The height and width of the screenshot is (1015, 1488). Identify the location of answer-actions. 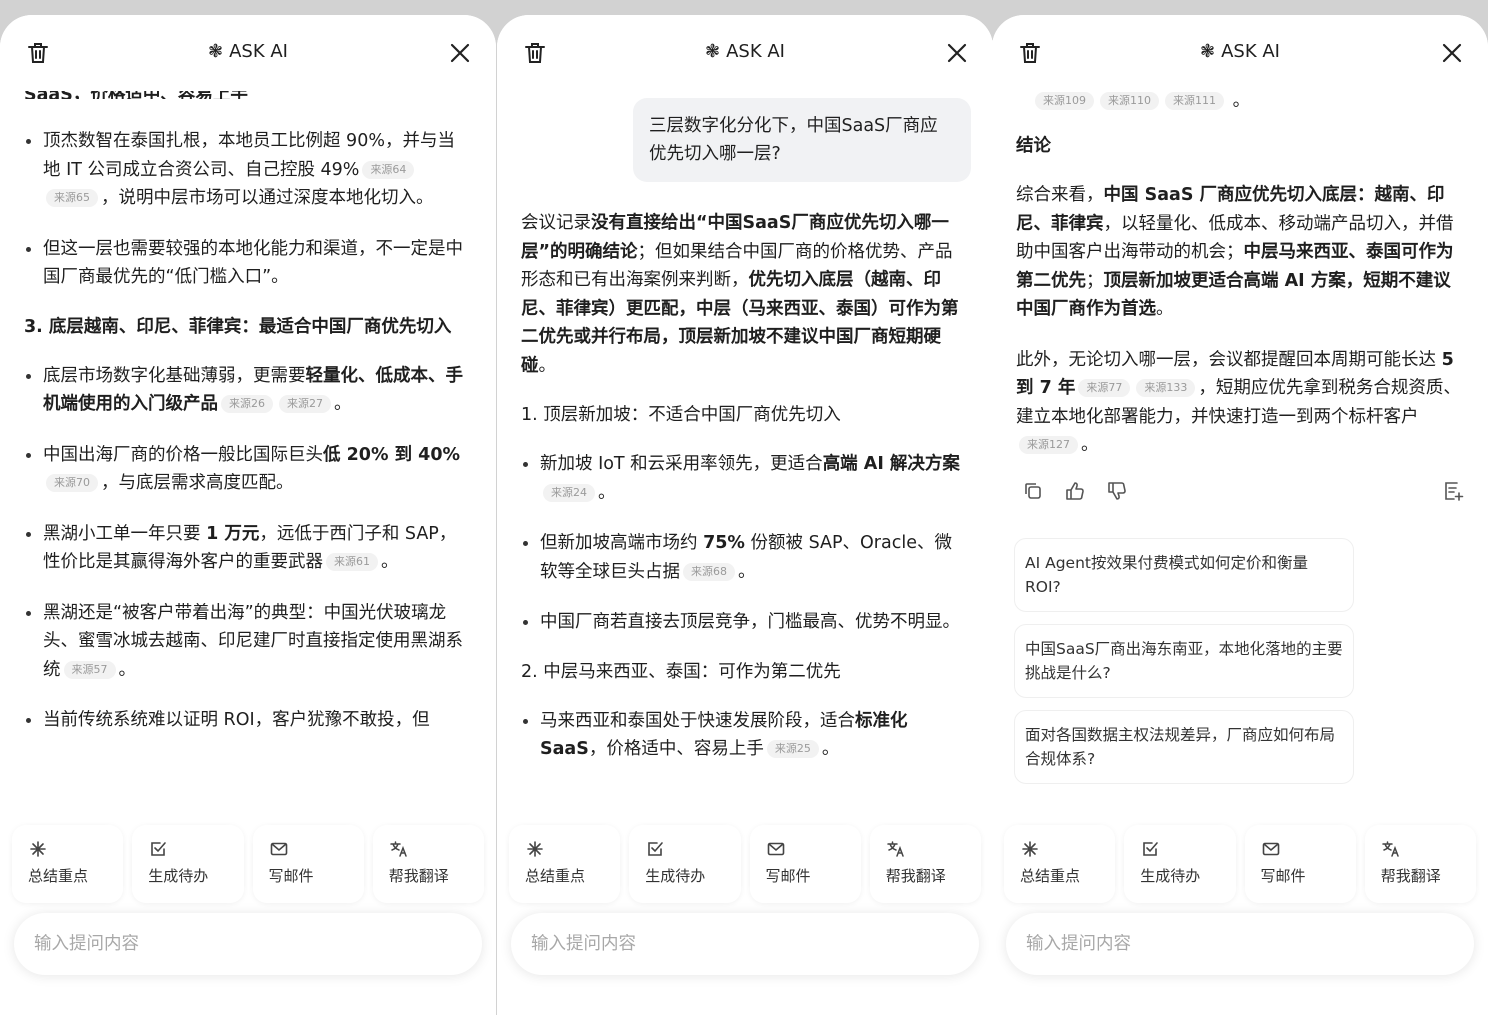
(1243, 492).